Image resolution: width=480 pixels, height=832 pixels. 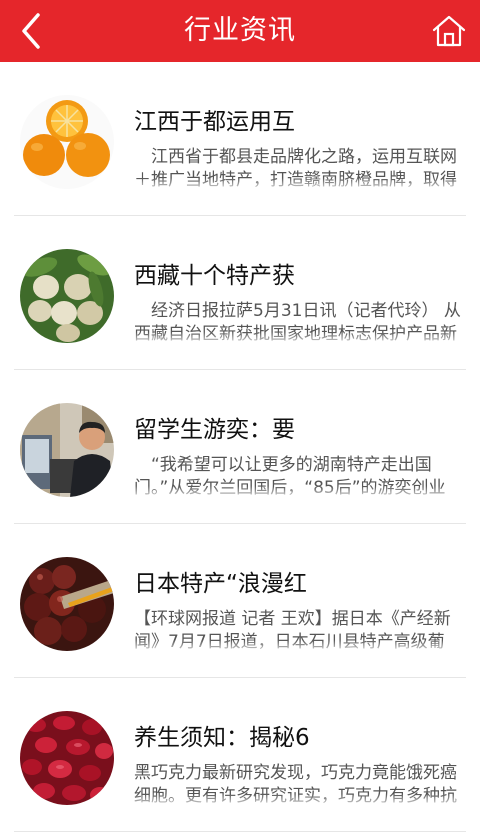 What do you see at coordinates (67, 296) in the screenshot?
I see `walnuts-thumbnail` at bounding box center [67, 296].